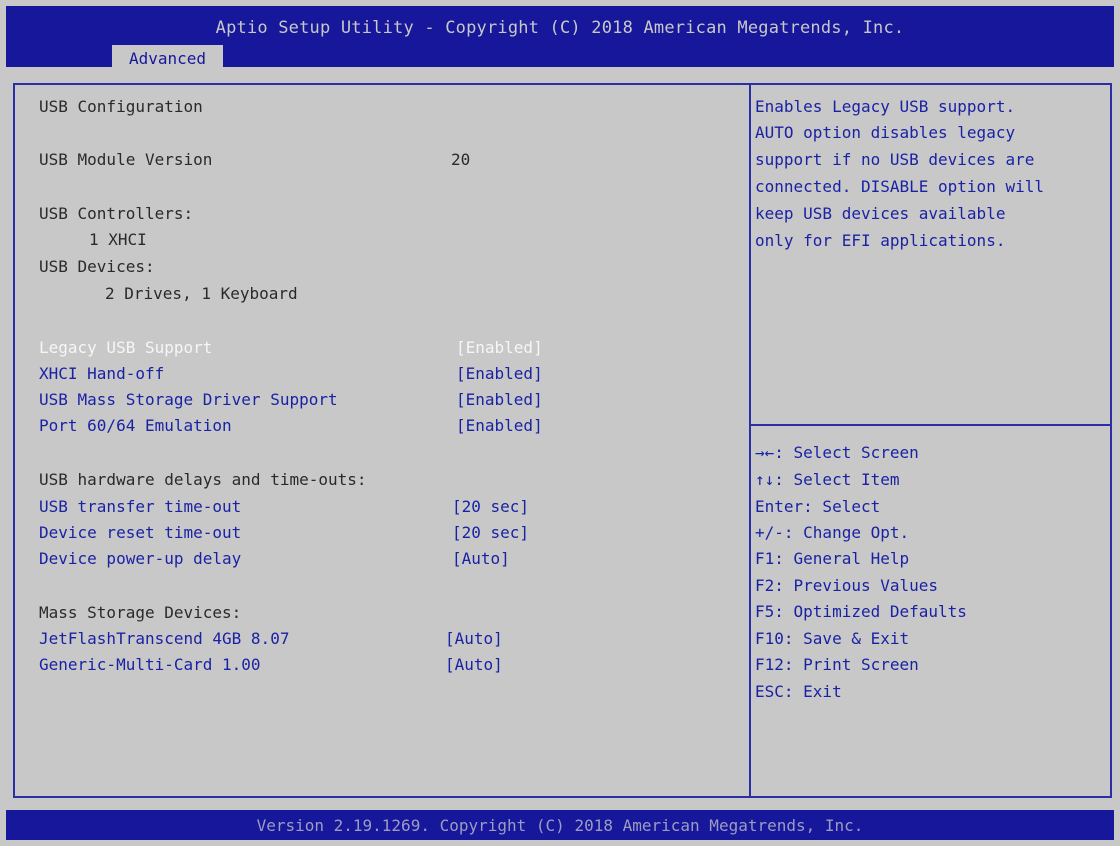 This screenshot has height=846, width=1120. What do you see at coordinates (118, 239) in the screenshot?
I see `controllers-value: 1 XHCI` at bounding box center [118, 239].